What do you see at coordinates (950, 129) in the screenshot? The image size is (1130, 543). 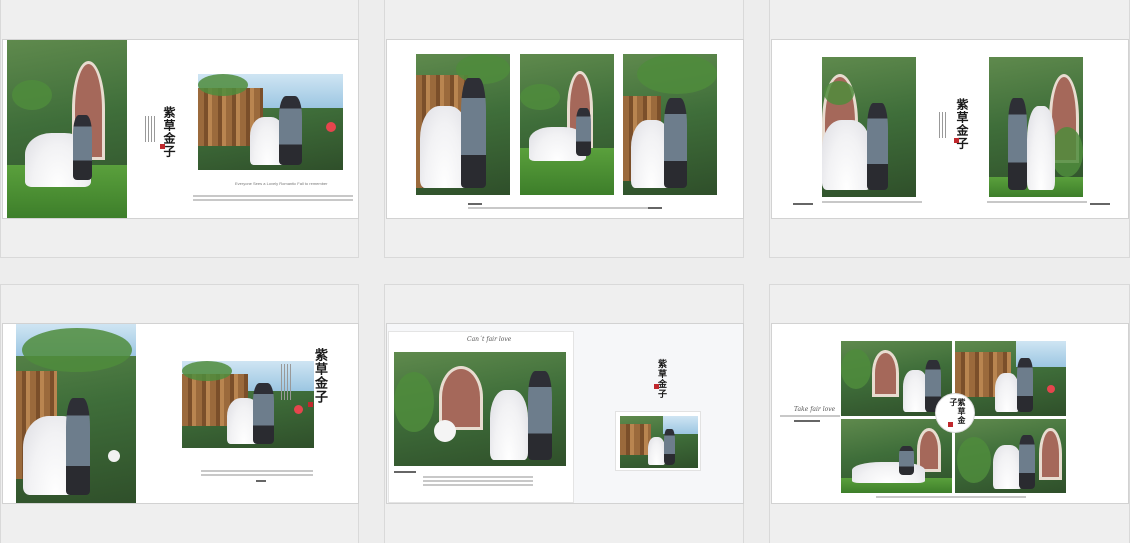 I see `album-spread-3: 紫草金子` at bounding box center [950, 129].